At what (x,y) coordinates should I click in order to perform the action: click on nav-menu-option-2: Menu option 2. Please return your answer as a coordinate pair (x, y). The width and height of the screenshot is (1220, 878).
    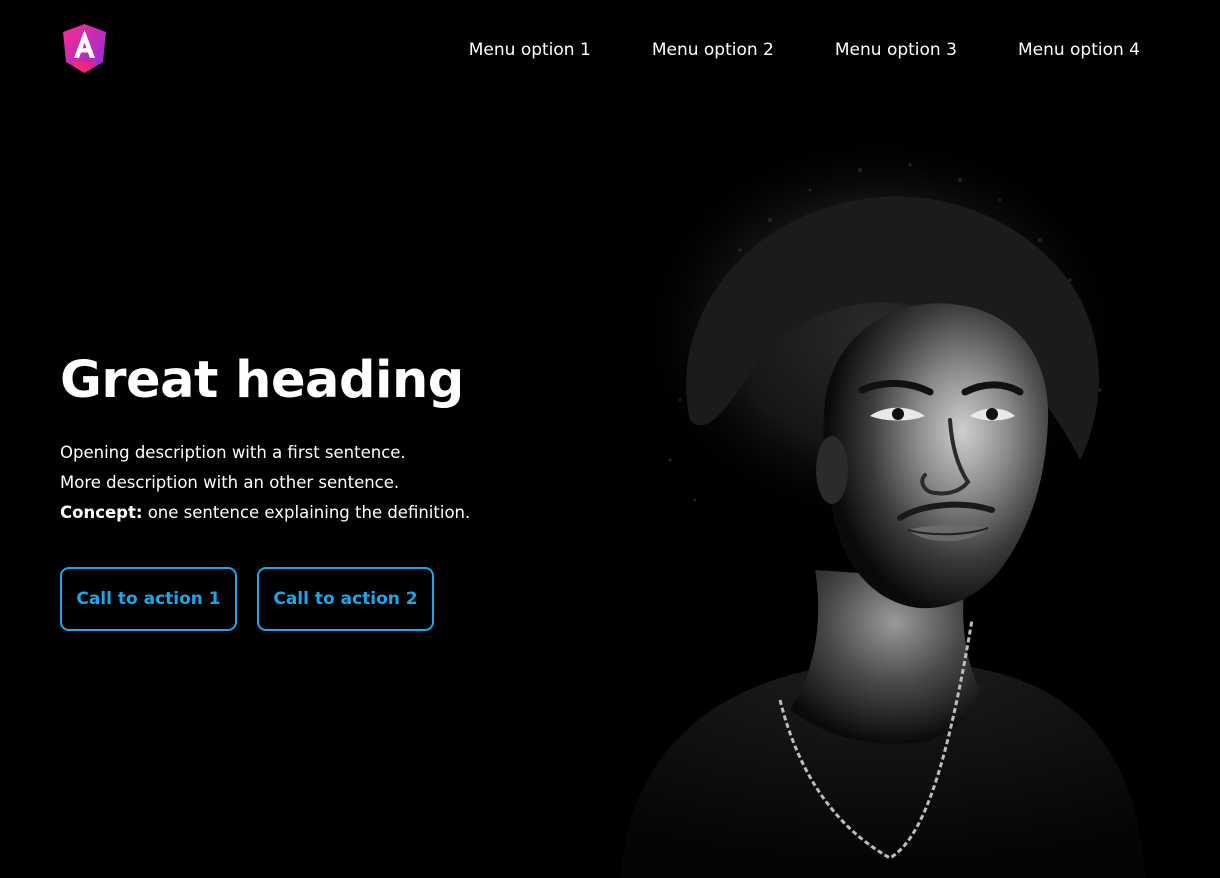
    Looking at the image, I should click on (713, 50).